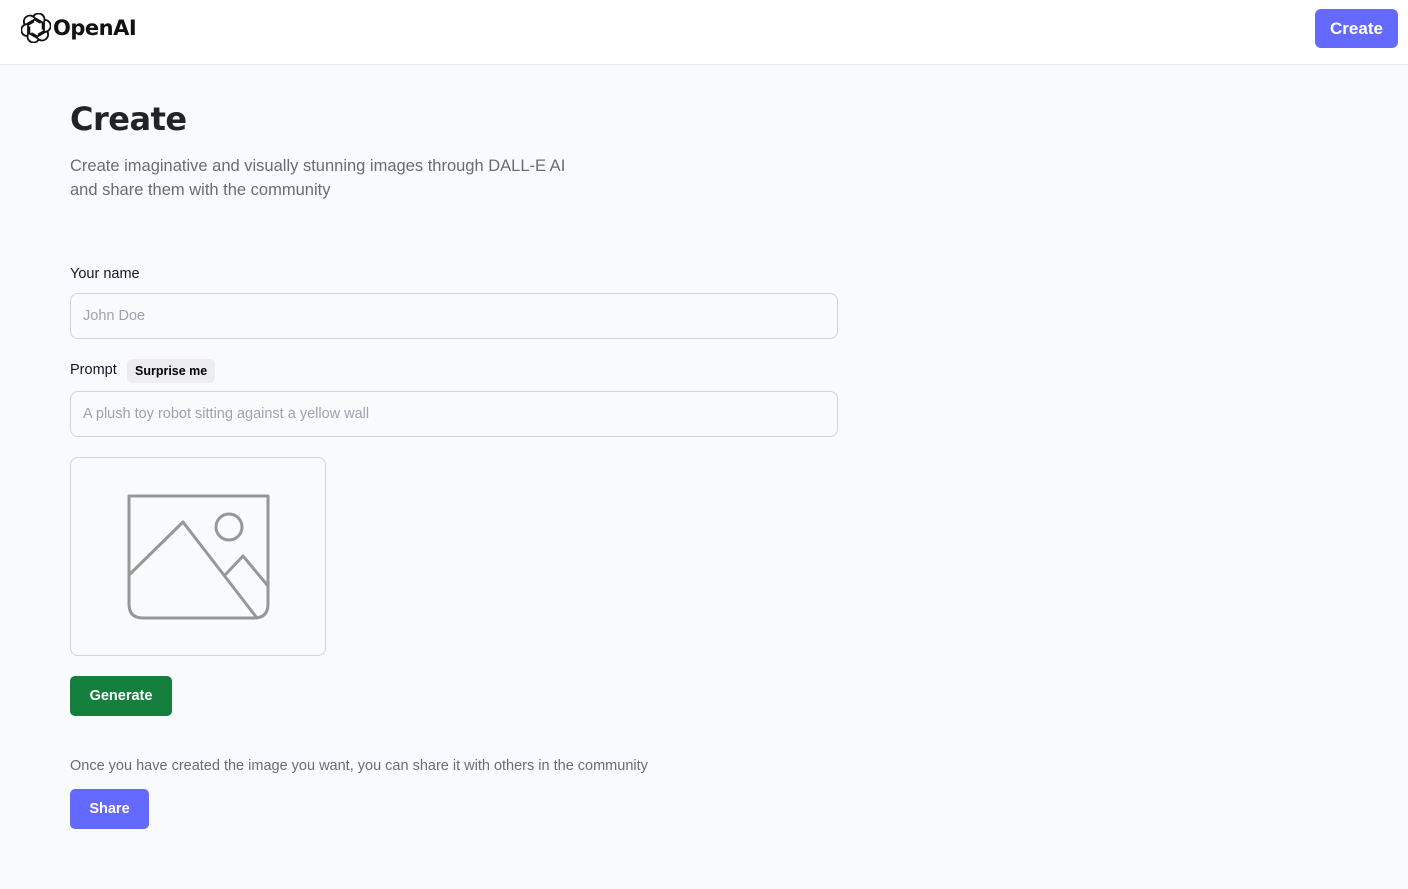  Describe the element at coordinates (93, 370) in the screenshot. I see `prompt-label: Prompt` at that location.